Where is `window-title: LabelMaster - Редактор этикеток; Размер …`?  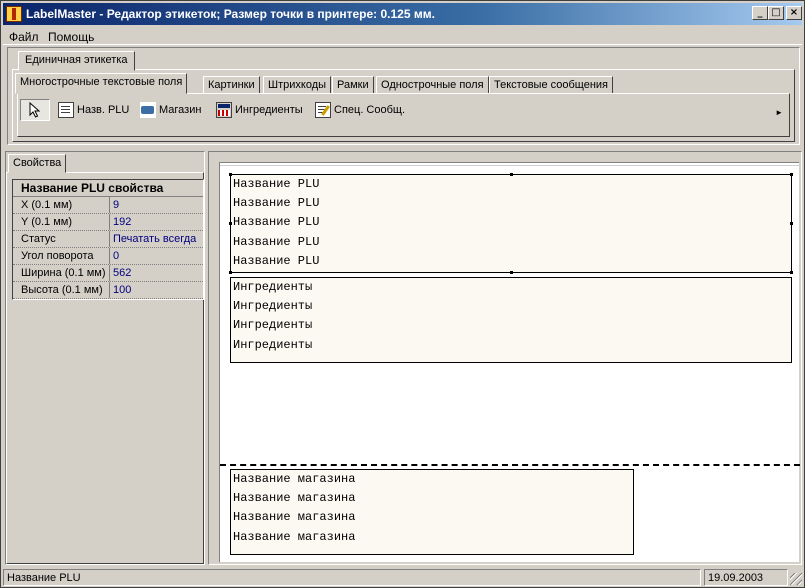
window-title: LabelMaster - Редактор этикеток; Размер … is located at coordinates (230, 14).